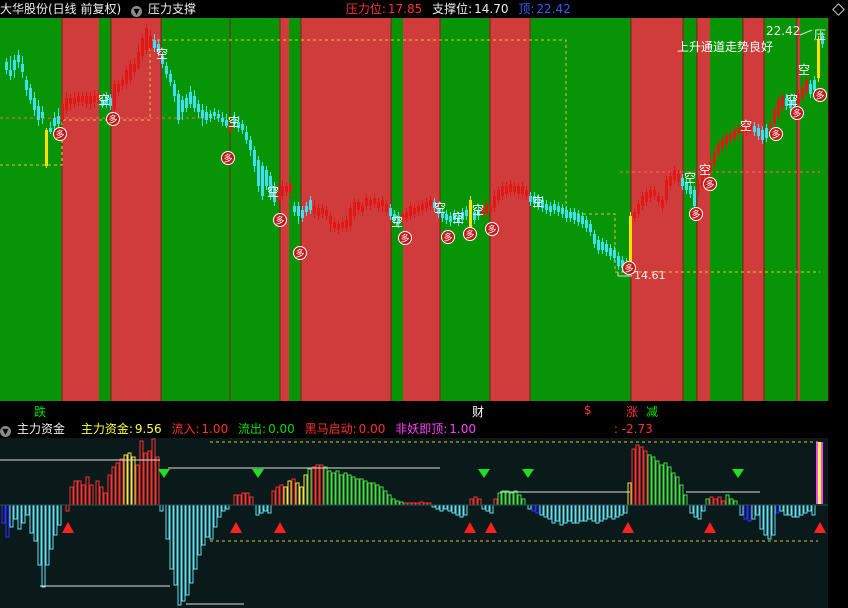 This screenshot has width=848, height=608. What do you see at coordinates (632, 411) in the screenshot?
I see `event-marker: 涨` at bounding box center [632, 411].